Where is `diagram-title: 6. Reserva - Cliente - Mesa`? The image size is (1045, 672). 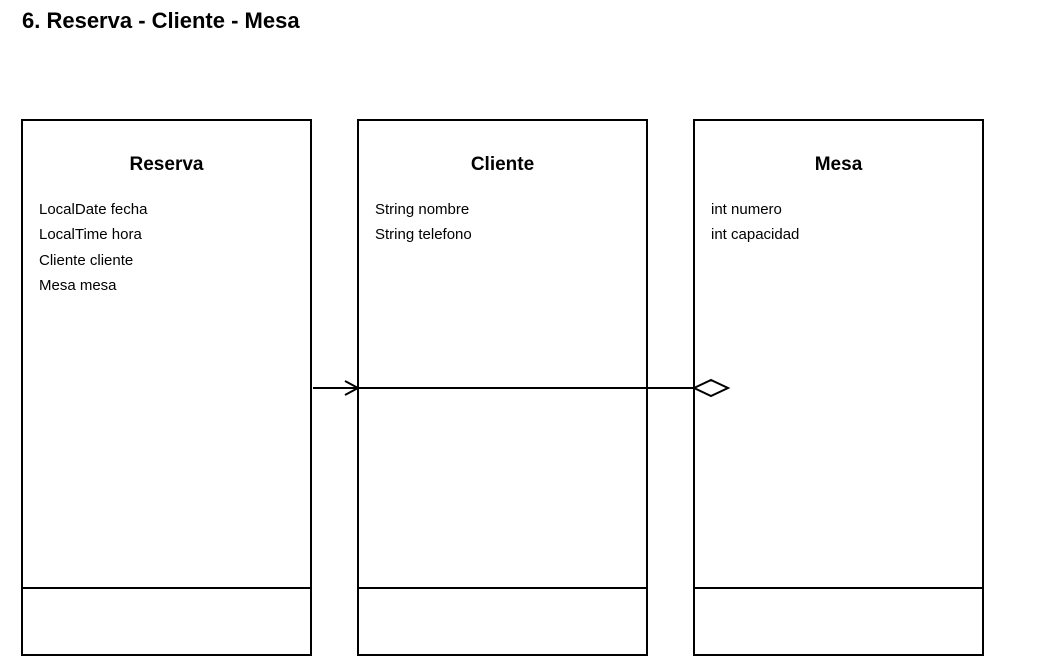
diagram-title: 6. Reserva - Cliente - Mesa is located at coordinates (161, 20).